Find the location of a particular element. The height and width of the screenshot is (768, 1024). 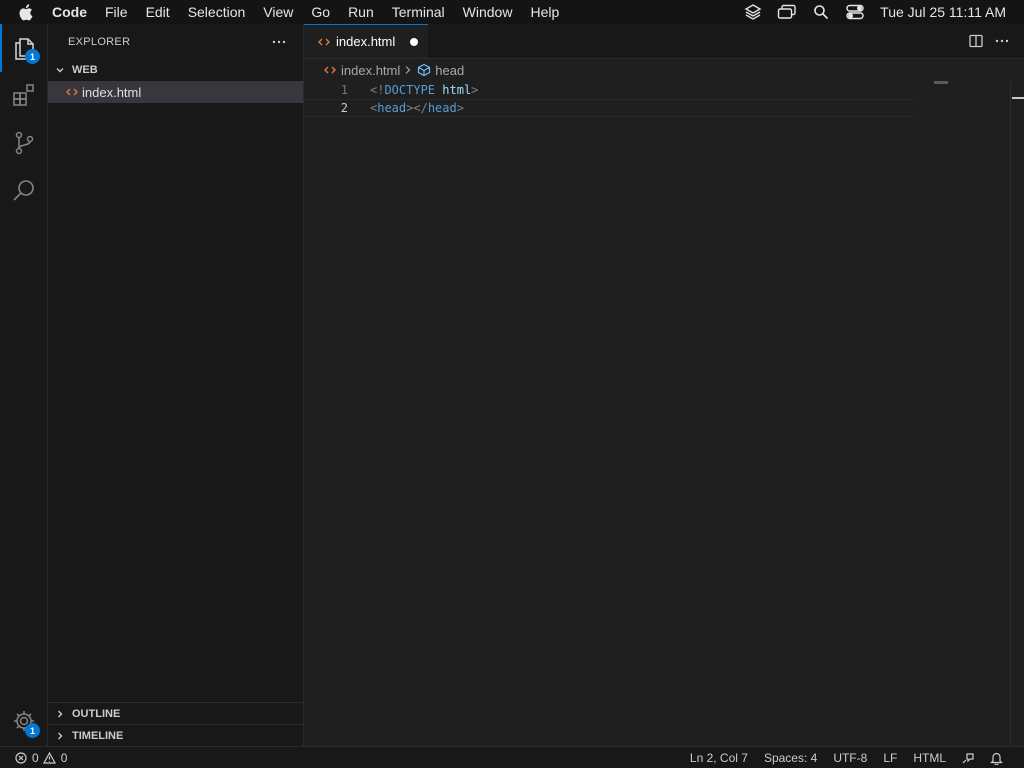

sidebar-title: EXPLORER is located at coordinates (99, 41).